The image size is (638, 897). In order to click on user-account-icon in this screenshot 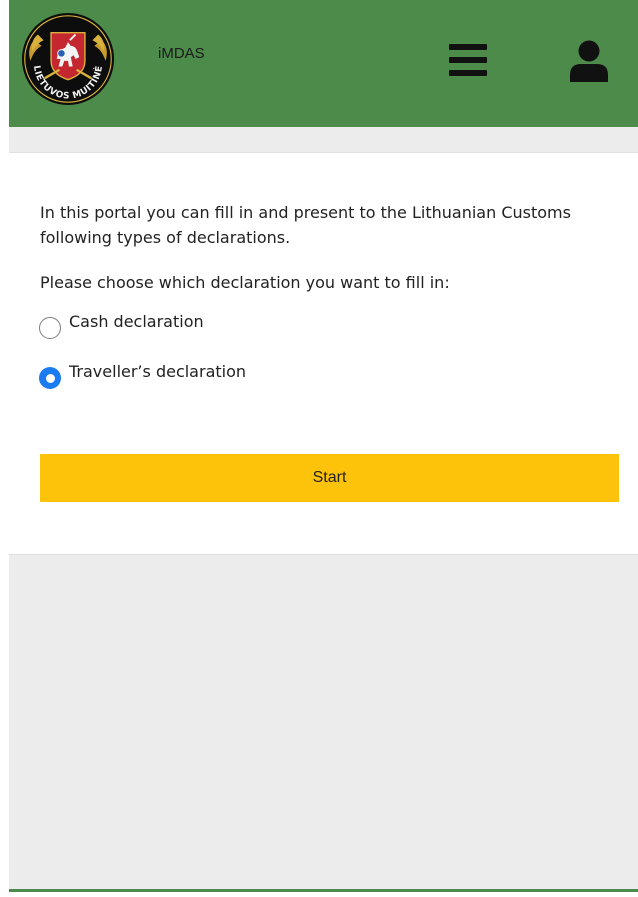, I will do `click(589, 61)`.